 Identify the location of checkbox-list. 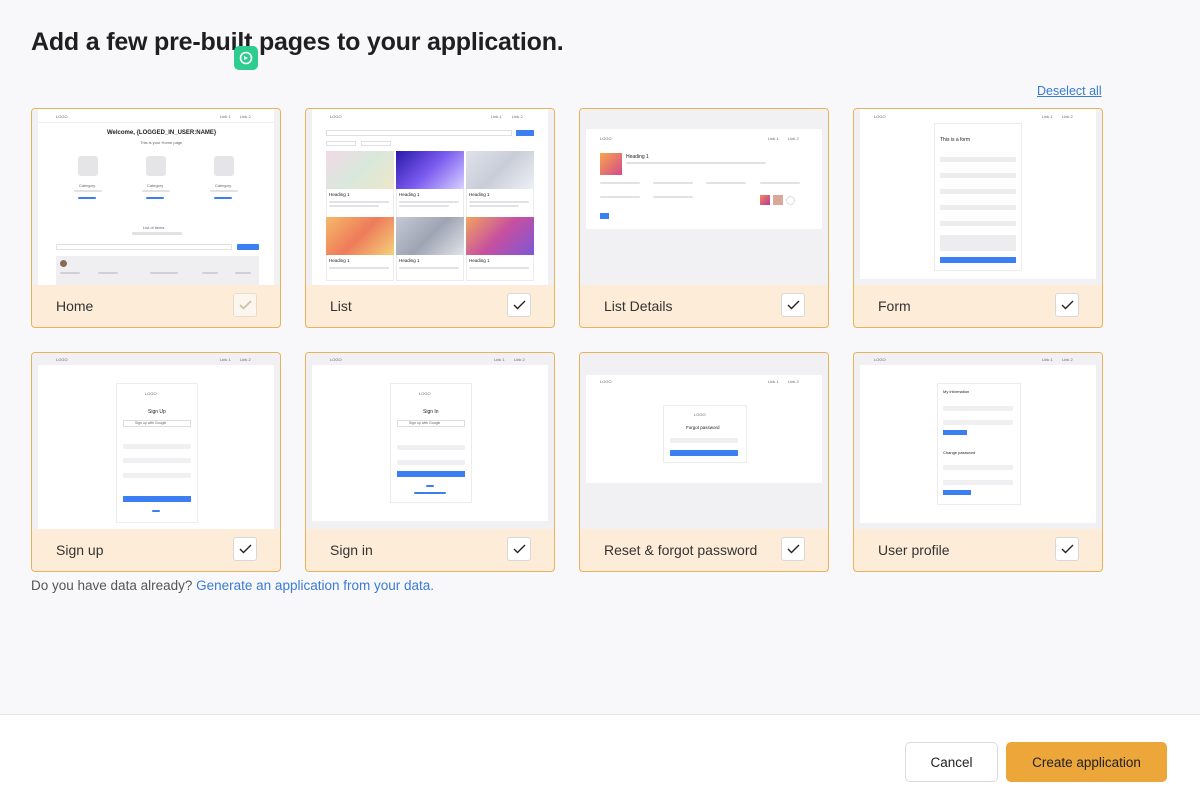
(519, 305).